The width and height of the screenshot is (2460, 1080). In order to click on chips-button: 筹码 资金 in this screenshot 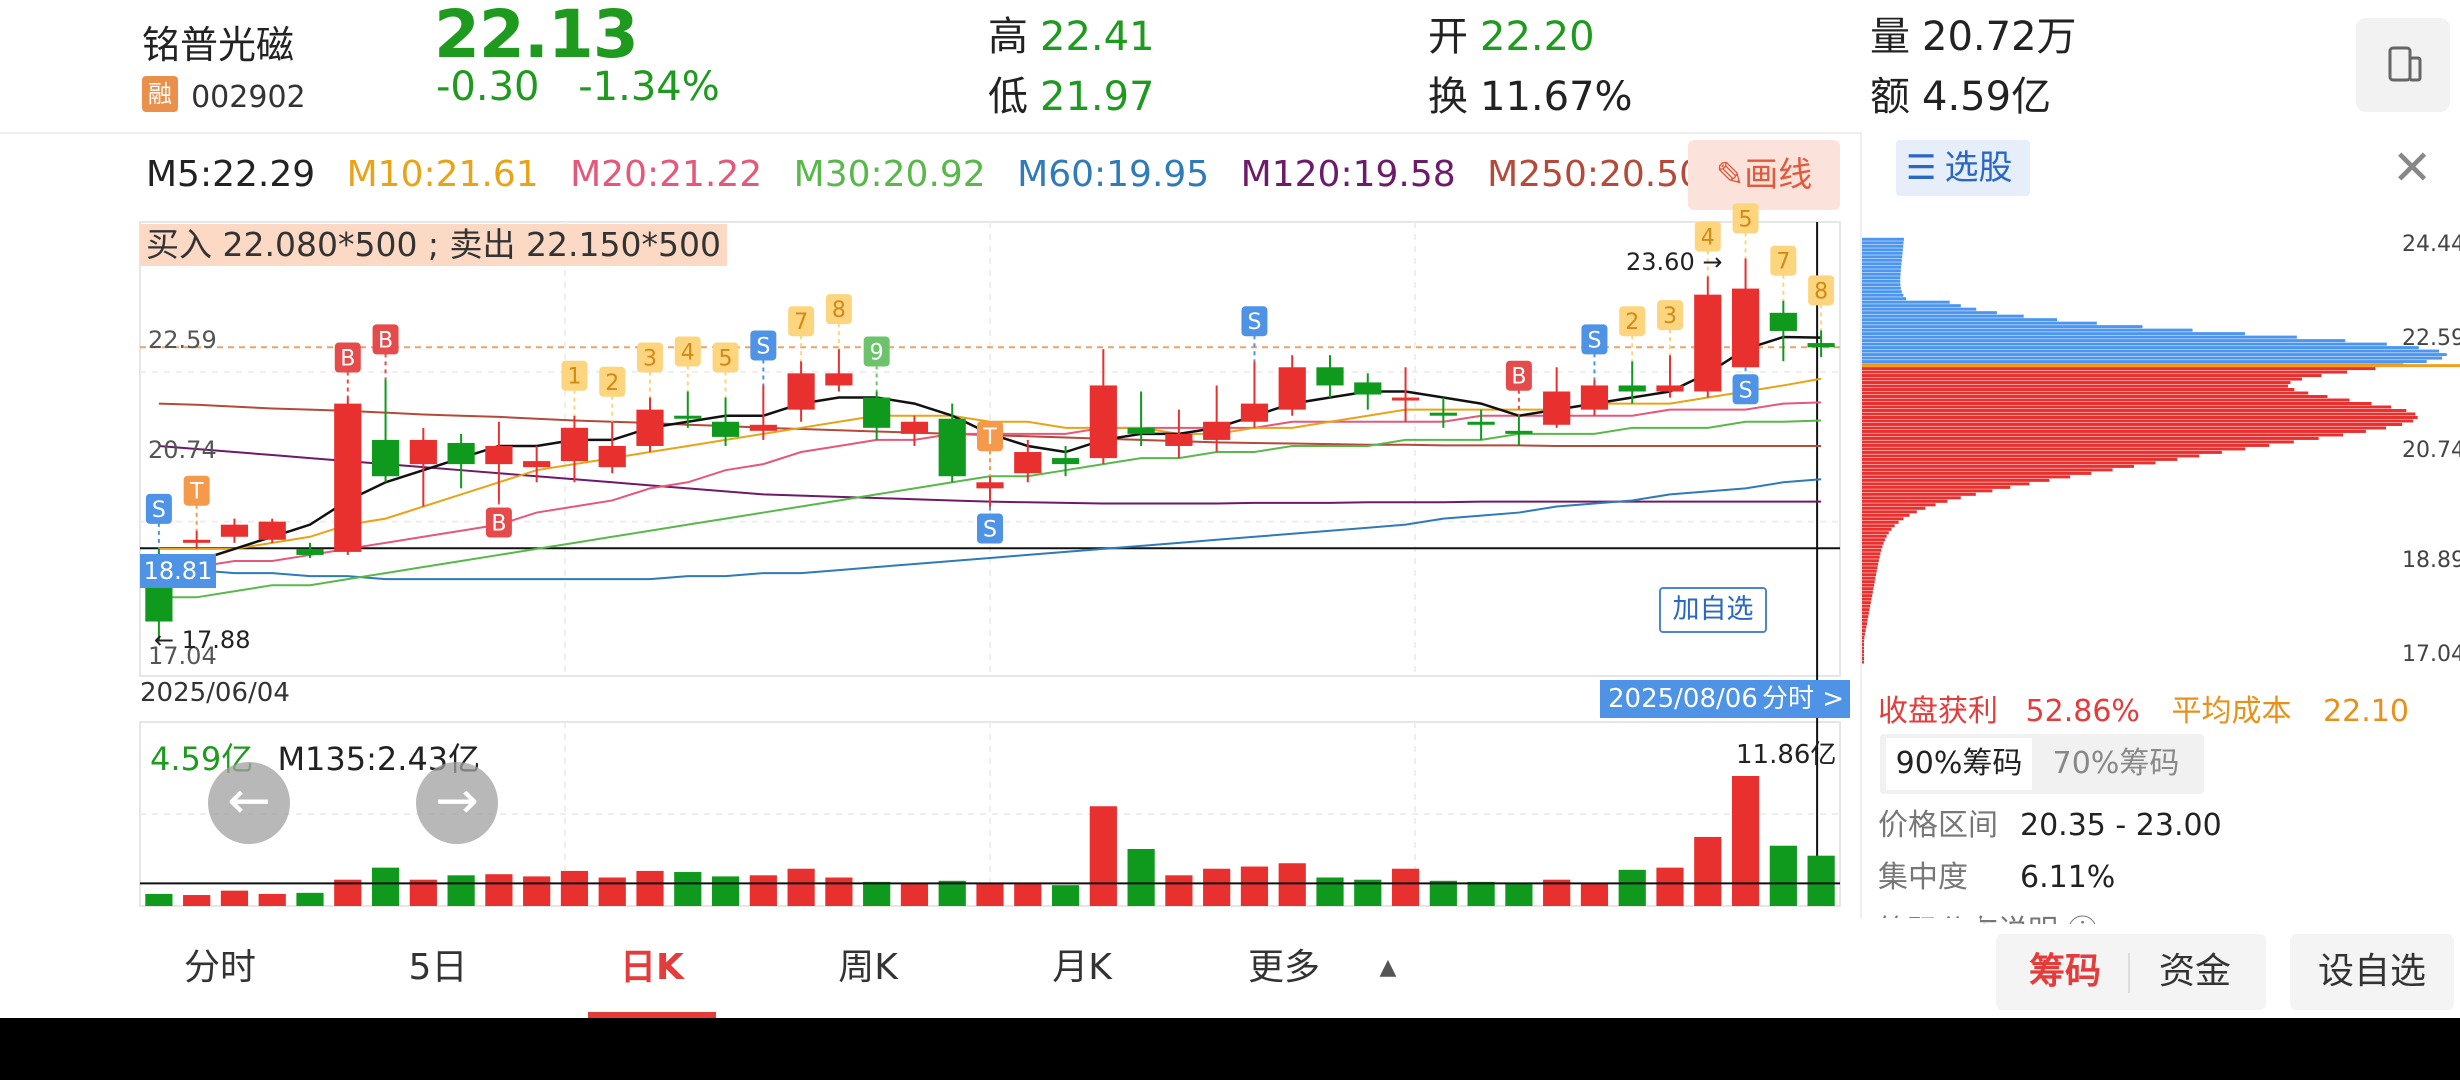, I will do `click(2131, 972)`.